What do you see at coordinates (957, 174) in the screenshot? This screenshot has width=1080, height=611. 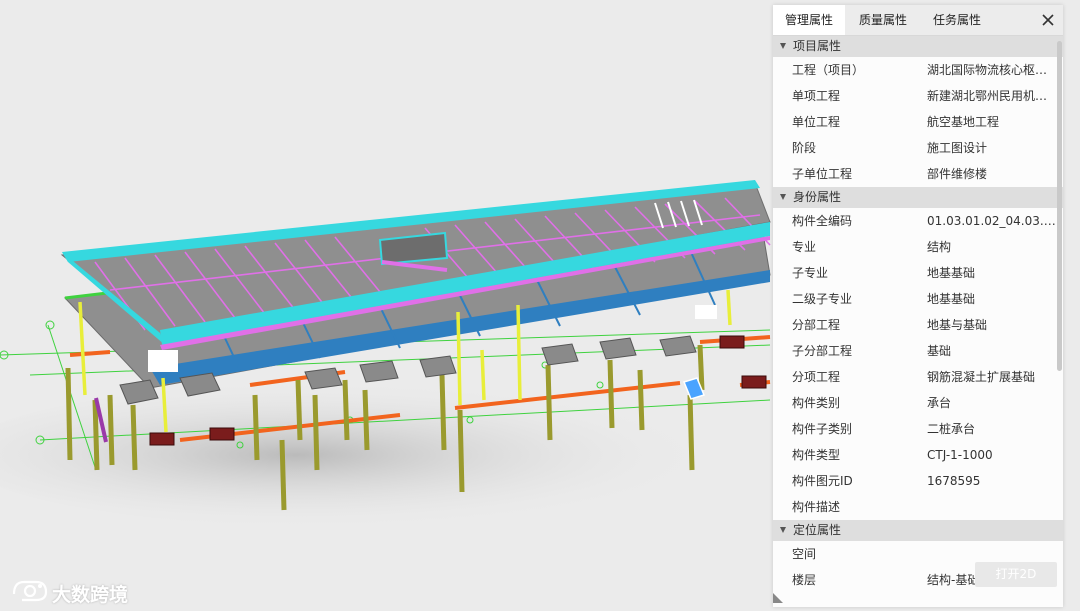 I see `property-value: 部件维修楼` at bounding box center [957, 174].